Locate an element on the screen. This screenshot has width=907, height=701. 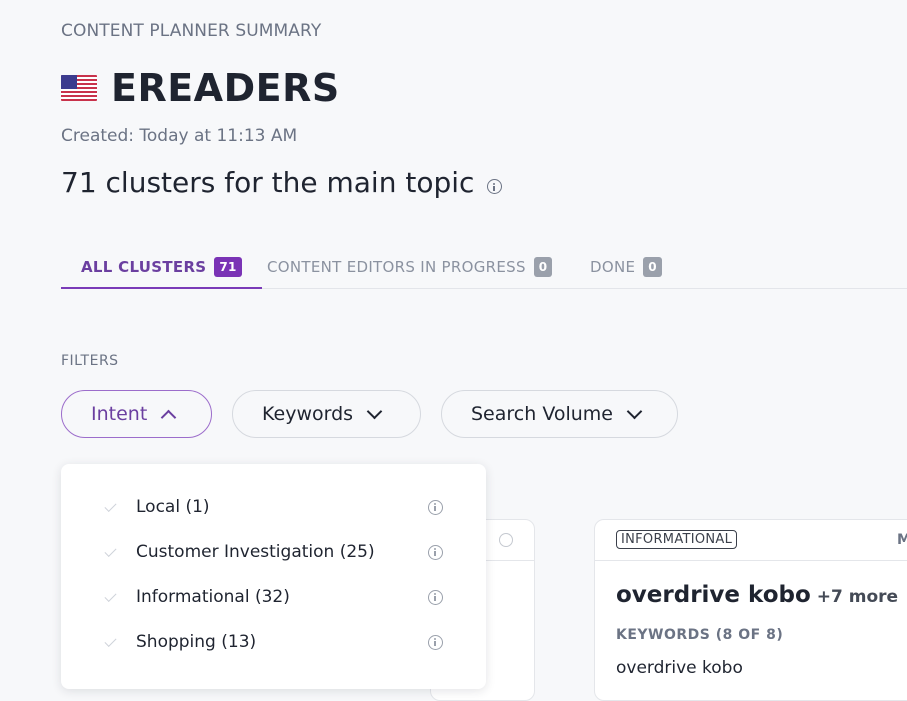
intent-option-informational: Informational (32) is located at coordinates (273, 597).